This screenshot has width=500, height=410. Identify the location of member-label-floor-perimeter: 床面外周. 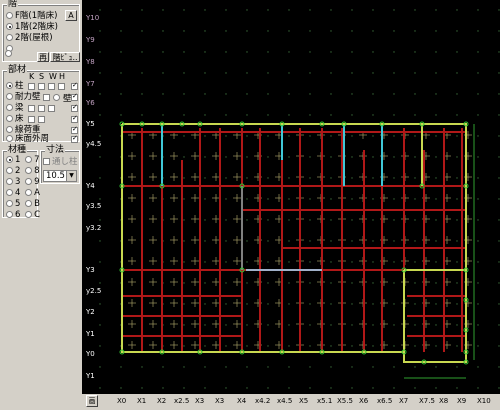
(32, 139).